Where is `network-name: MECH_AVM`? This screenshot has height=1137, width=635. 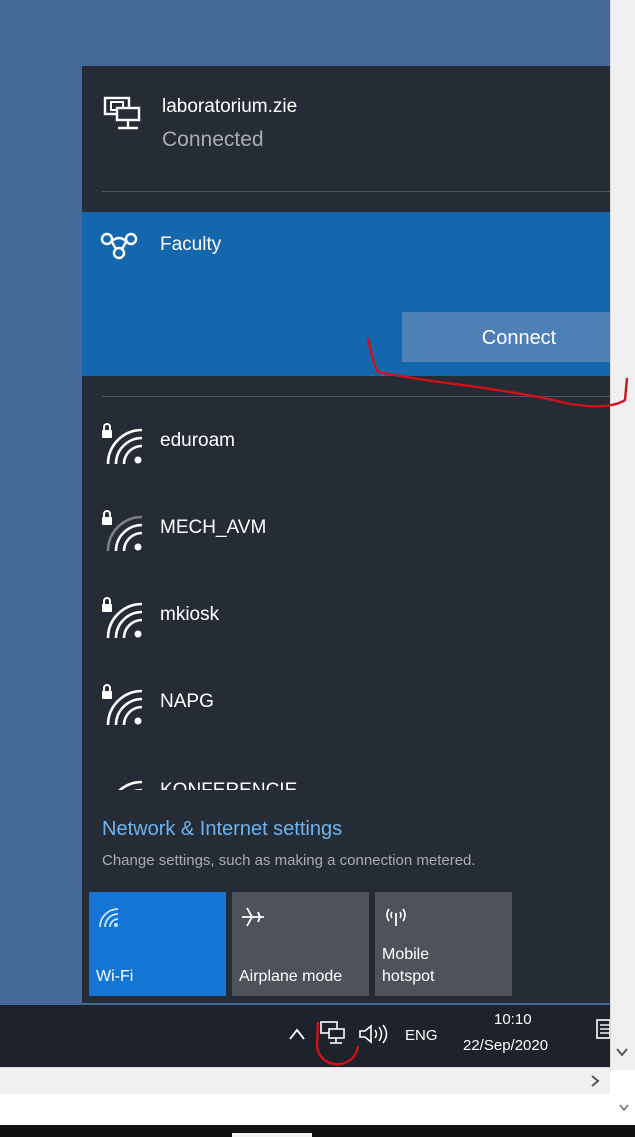 network-name: MECH_AVM is located at coordinates (213, 527).